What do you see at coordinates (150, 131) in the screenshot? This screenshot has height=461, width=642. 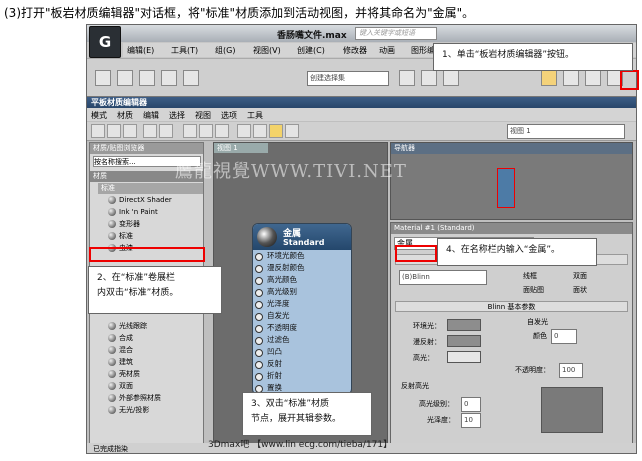 I see `delete-icon` at bounding box center [150, 131].